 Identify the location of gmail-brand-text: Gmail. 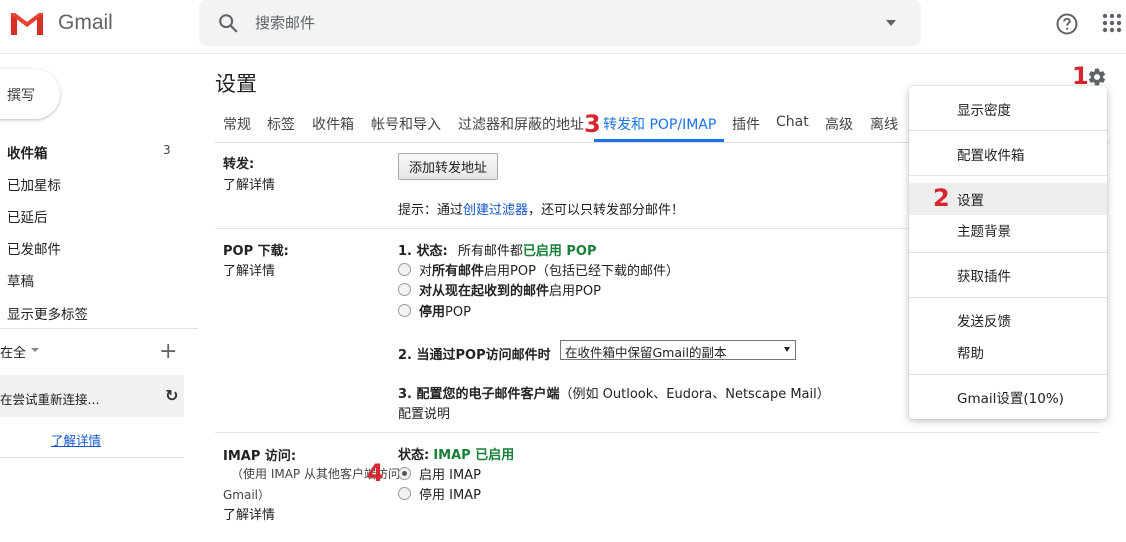
(85, 22).